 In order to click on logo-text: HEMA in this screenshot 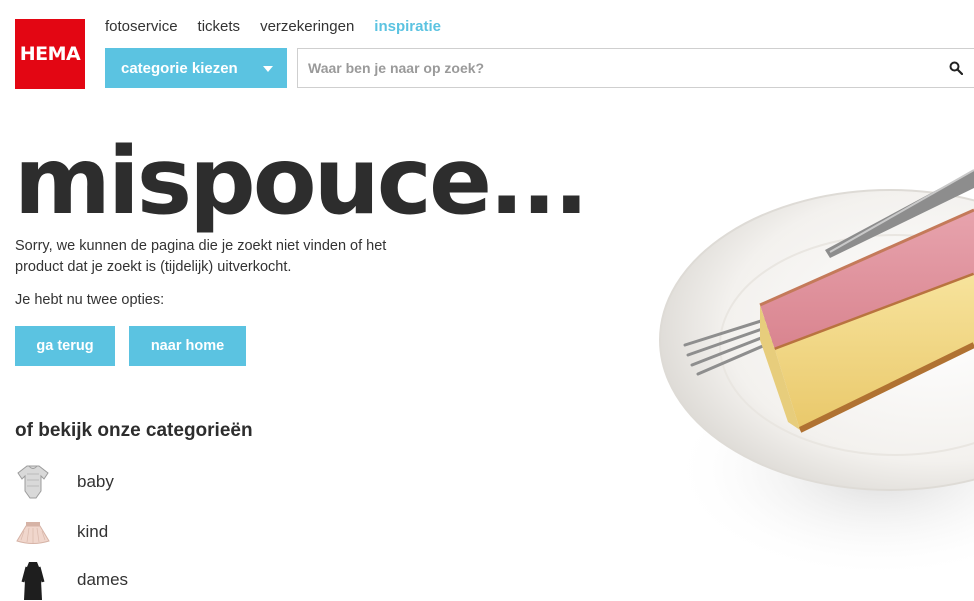, I will do `click(50, 54)`.